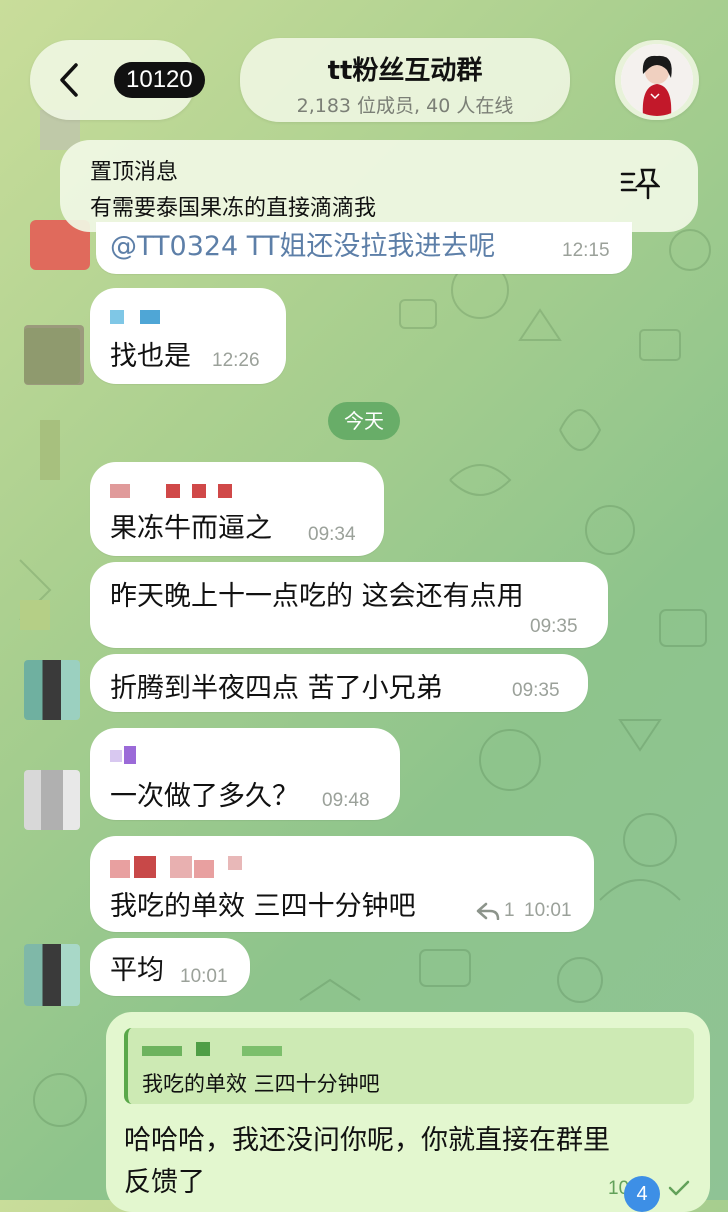 The image size is (728, 1212). Describe the element at coordinates (276, 688) in the screenshot. I see `message-text: 折腾到半夜四点 苦了小兄弟` at that location.